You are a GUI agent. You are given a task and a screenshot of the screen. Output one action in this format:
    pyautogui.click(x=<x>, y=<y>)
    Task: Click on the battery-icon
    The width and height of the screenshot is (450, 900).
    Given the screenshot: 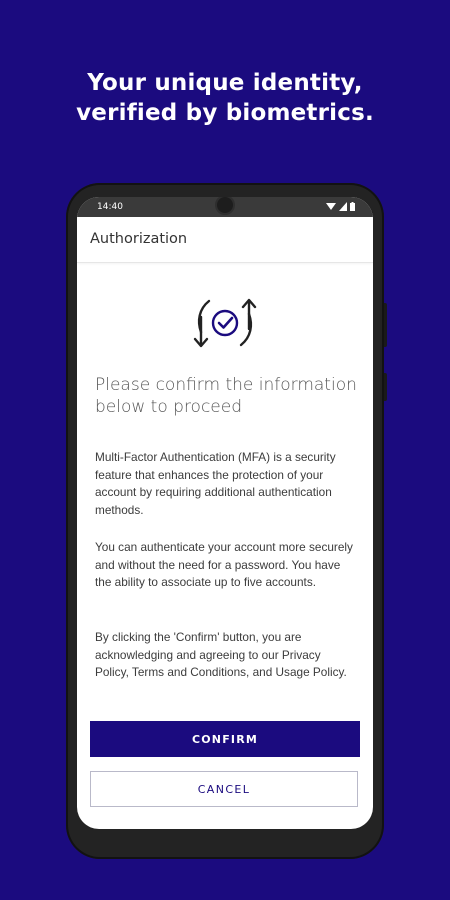 What is the action you would take?
    pyautogui.click(x=352, y=206)
    